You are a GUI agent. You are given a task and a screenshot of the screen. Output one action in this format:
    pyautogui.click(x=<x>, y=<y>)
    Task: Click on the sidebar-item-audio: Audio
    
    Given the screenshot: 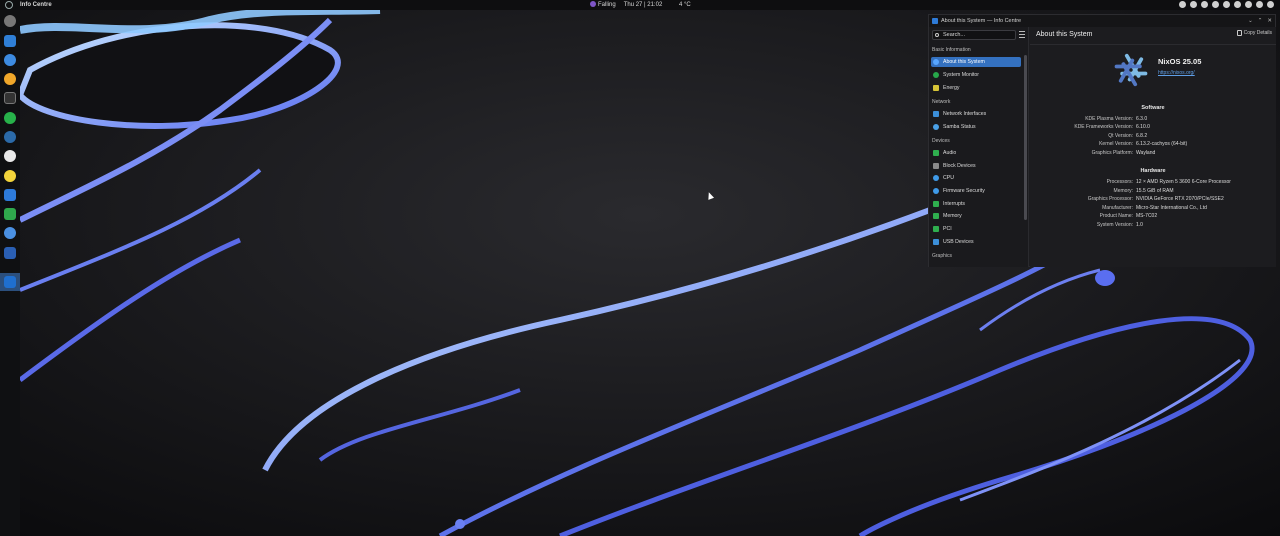 What is the action you would take?
    pyautogui.click(x=976, y=153)
    